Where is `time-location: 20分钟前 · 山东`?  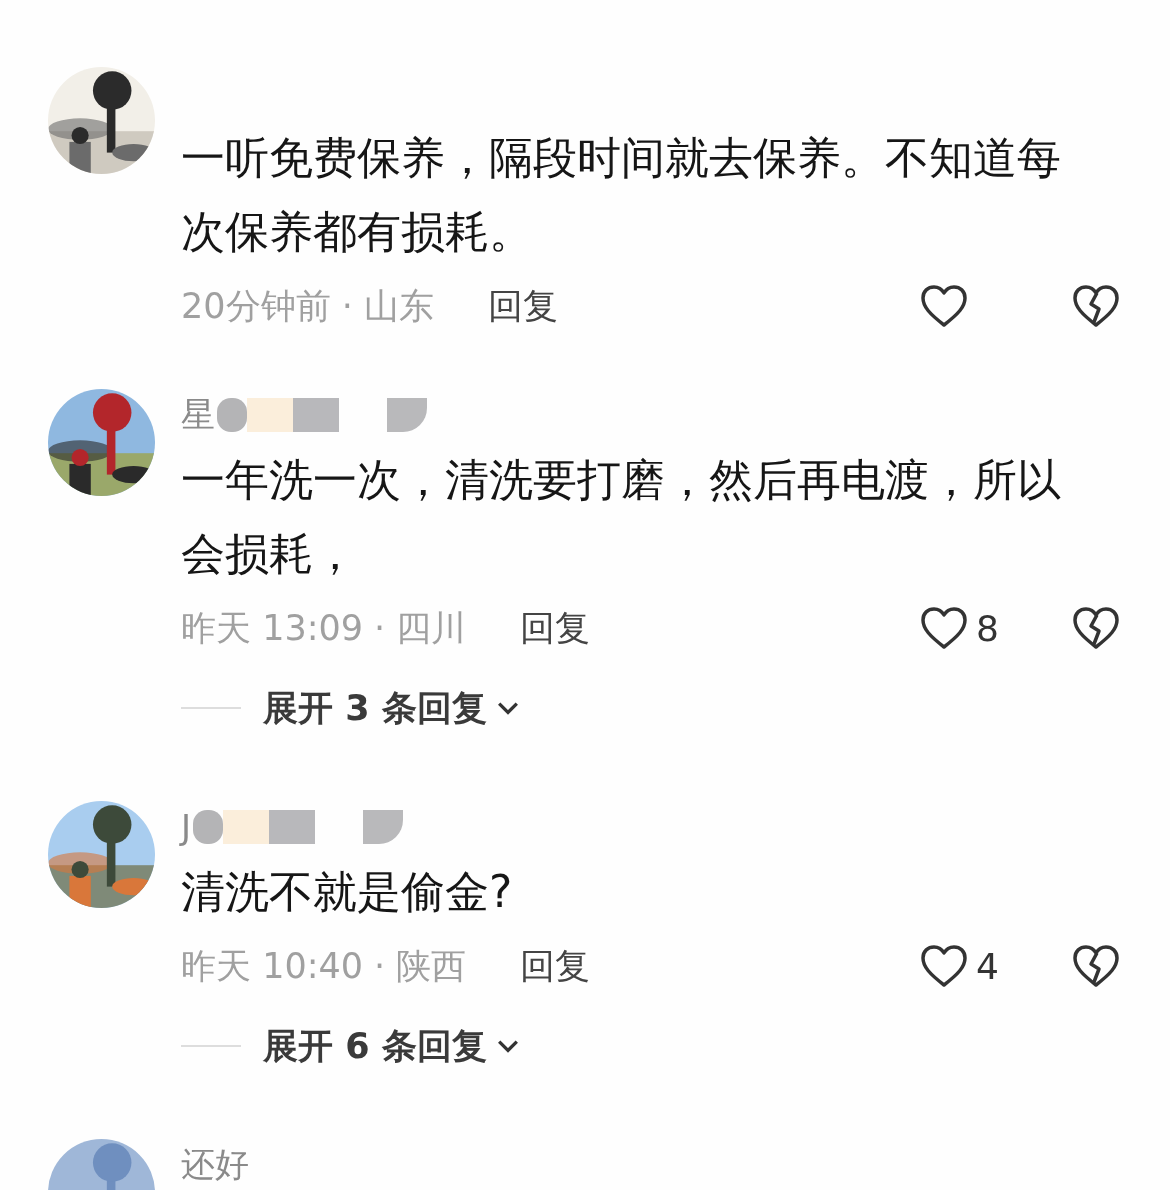 time-location: 20分钟前 · 山东 is located at coordinates (307, 306).